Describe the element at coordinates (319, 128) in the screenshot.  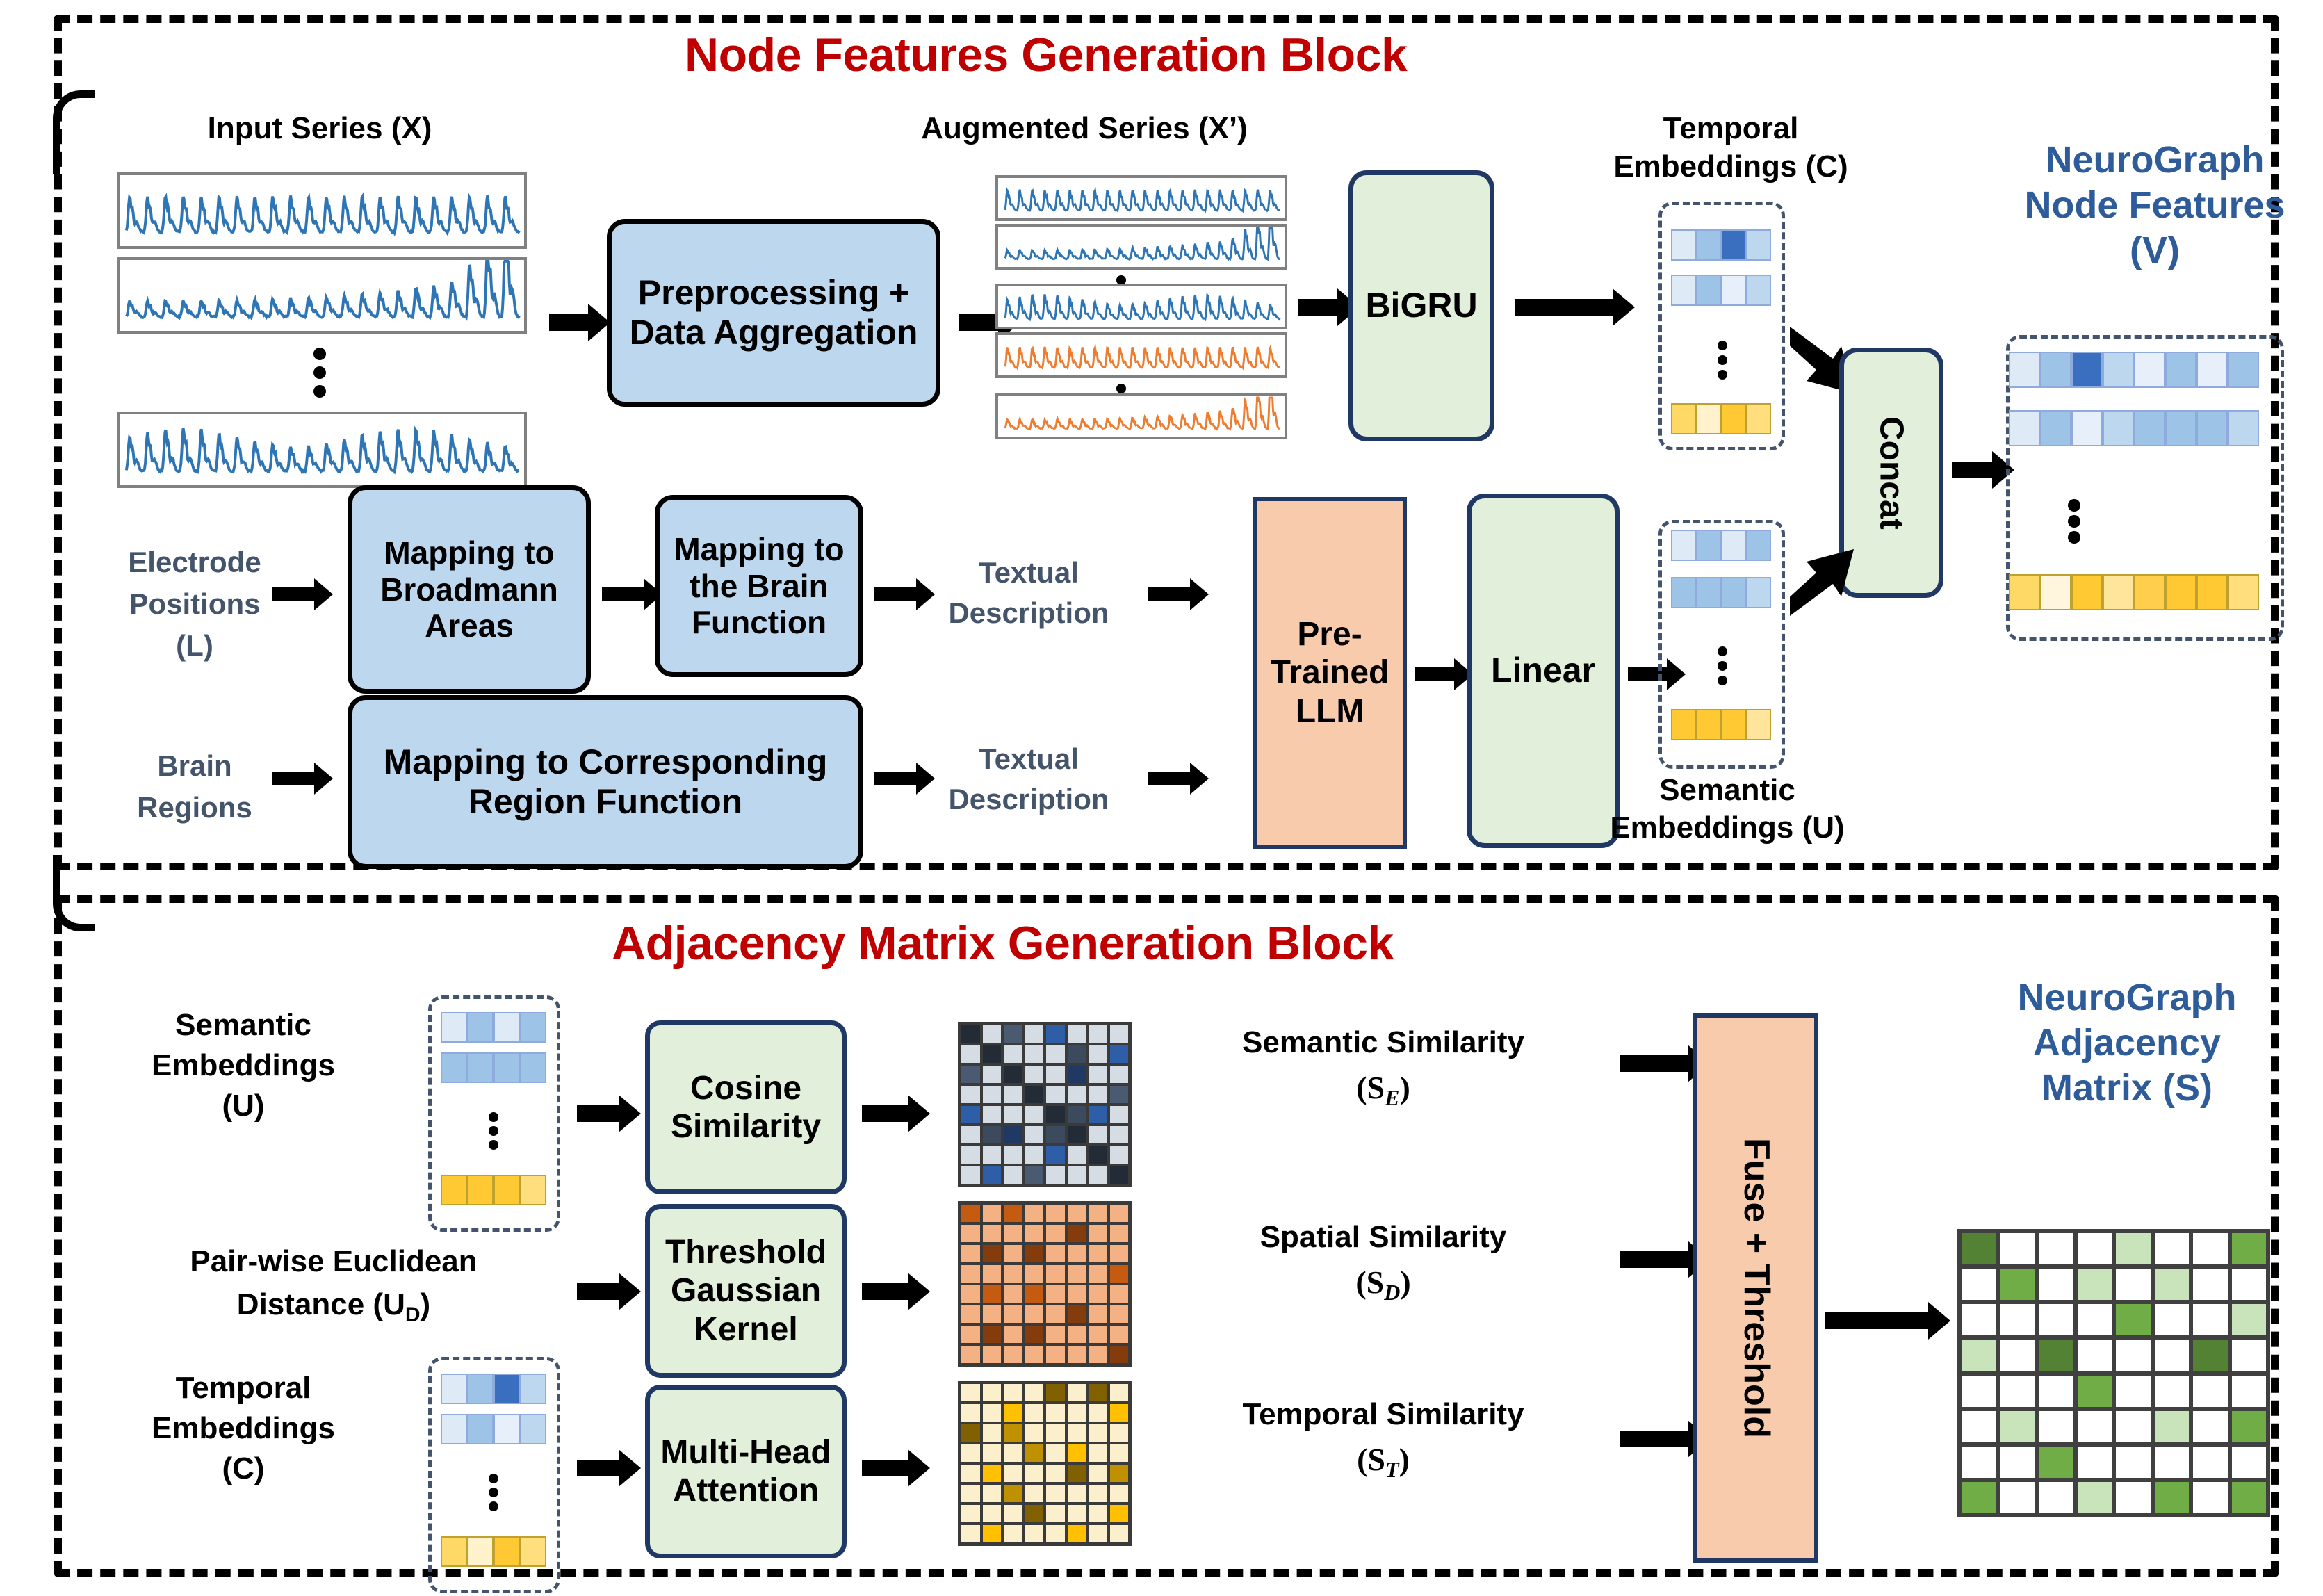
I see `caption-input-series: Input Series (X)` at that location.